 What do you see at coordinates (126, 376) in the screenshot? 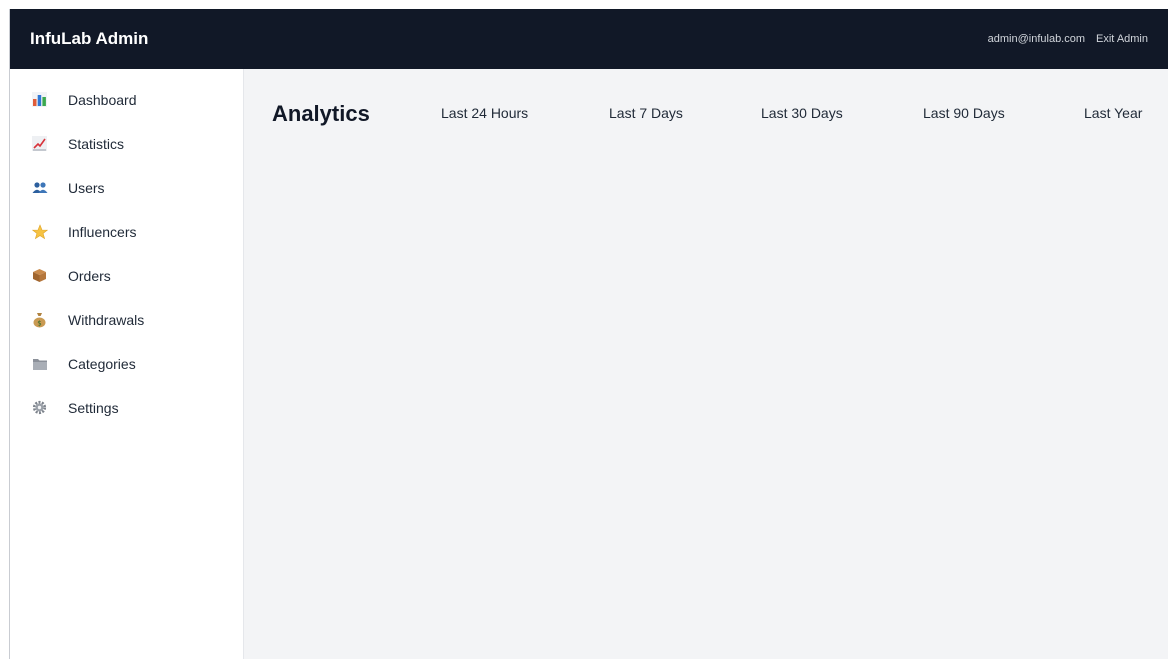
I see `sidebar-item-categories: Categories` at bounding box center [126, 376].